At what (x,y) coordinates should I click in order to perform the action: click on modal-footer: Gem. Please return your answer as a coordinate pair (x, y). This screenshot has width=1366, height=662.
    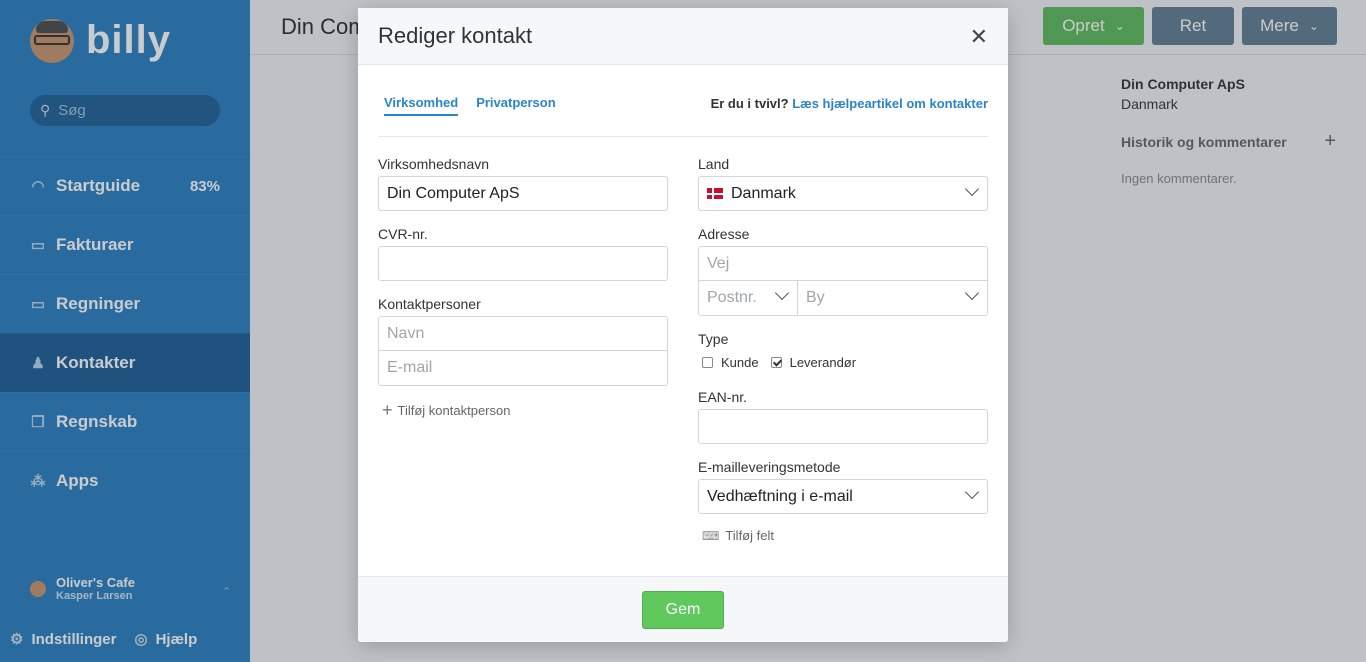
    Looking at the image, I should click on (683, 609).